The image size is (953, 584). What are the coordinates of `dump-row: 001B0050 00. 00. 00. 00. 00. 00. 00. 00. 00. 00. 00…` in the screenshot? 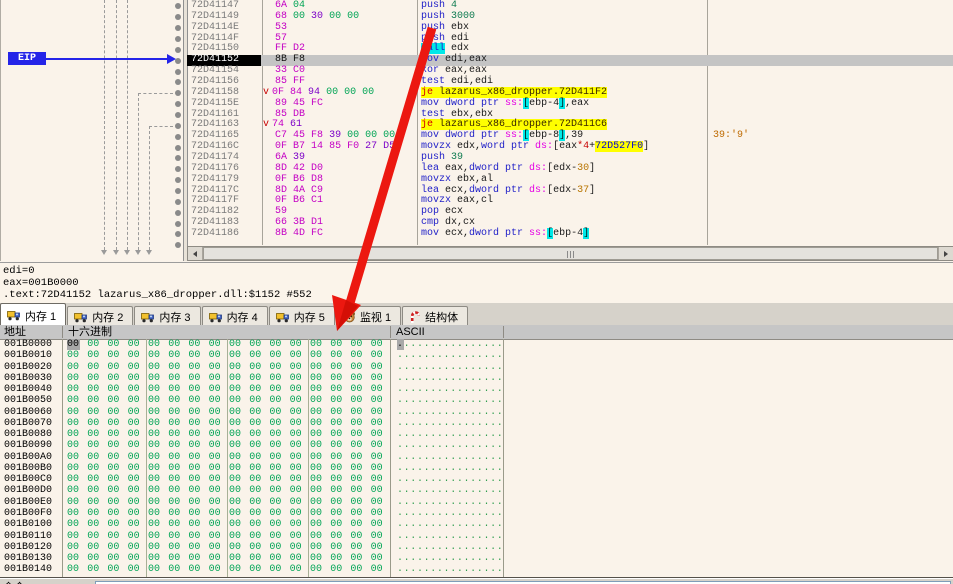 It's located at (476, 400).